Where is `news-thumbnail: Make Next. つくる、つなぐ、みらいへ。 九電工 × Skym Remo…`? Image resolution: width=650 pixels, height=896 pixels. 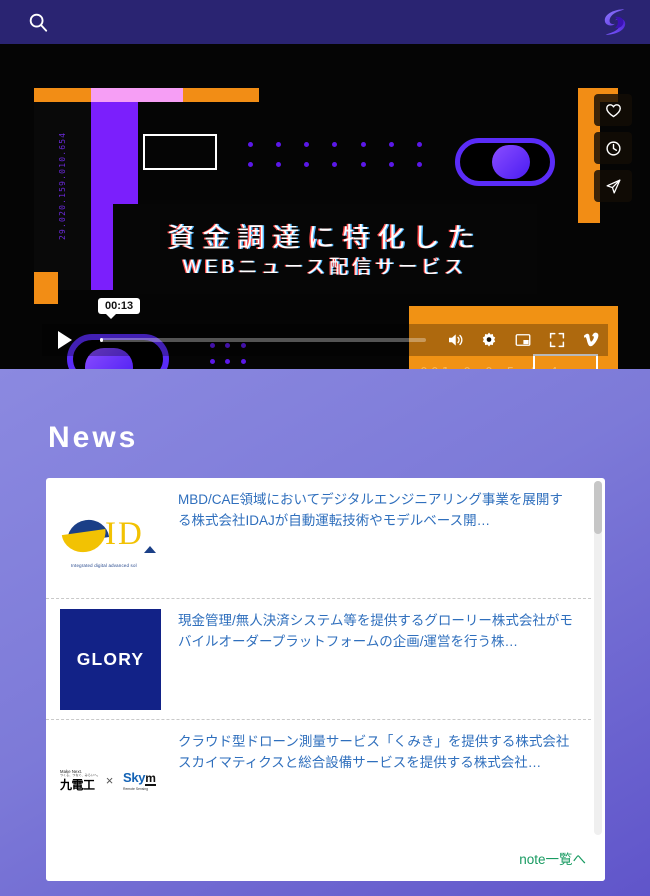
news-thumbnail: Make Next. つくる、つなぐ、みらいへ。 九電工 × Skym Remo… is located at coordinates (110, 780).